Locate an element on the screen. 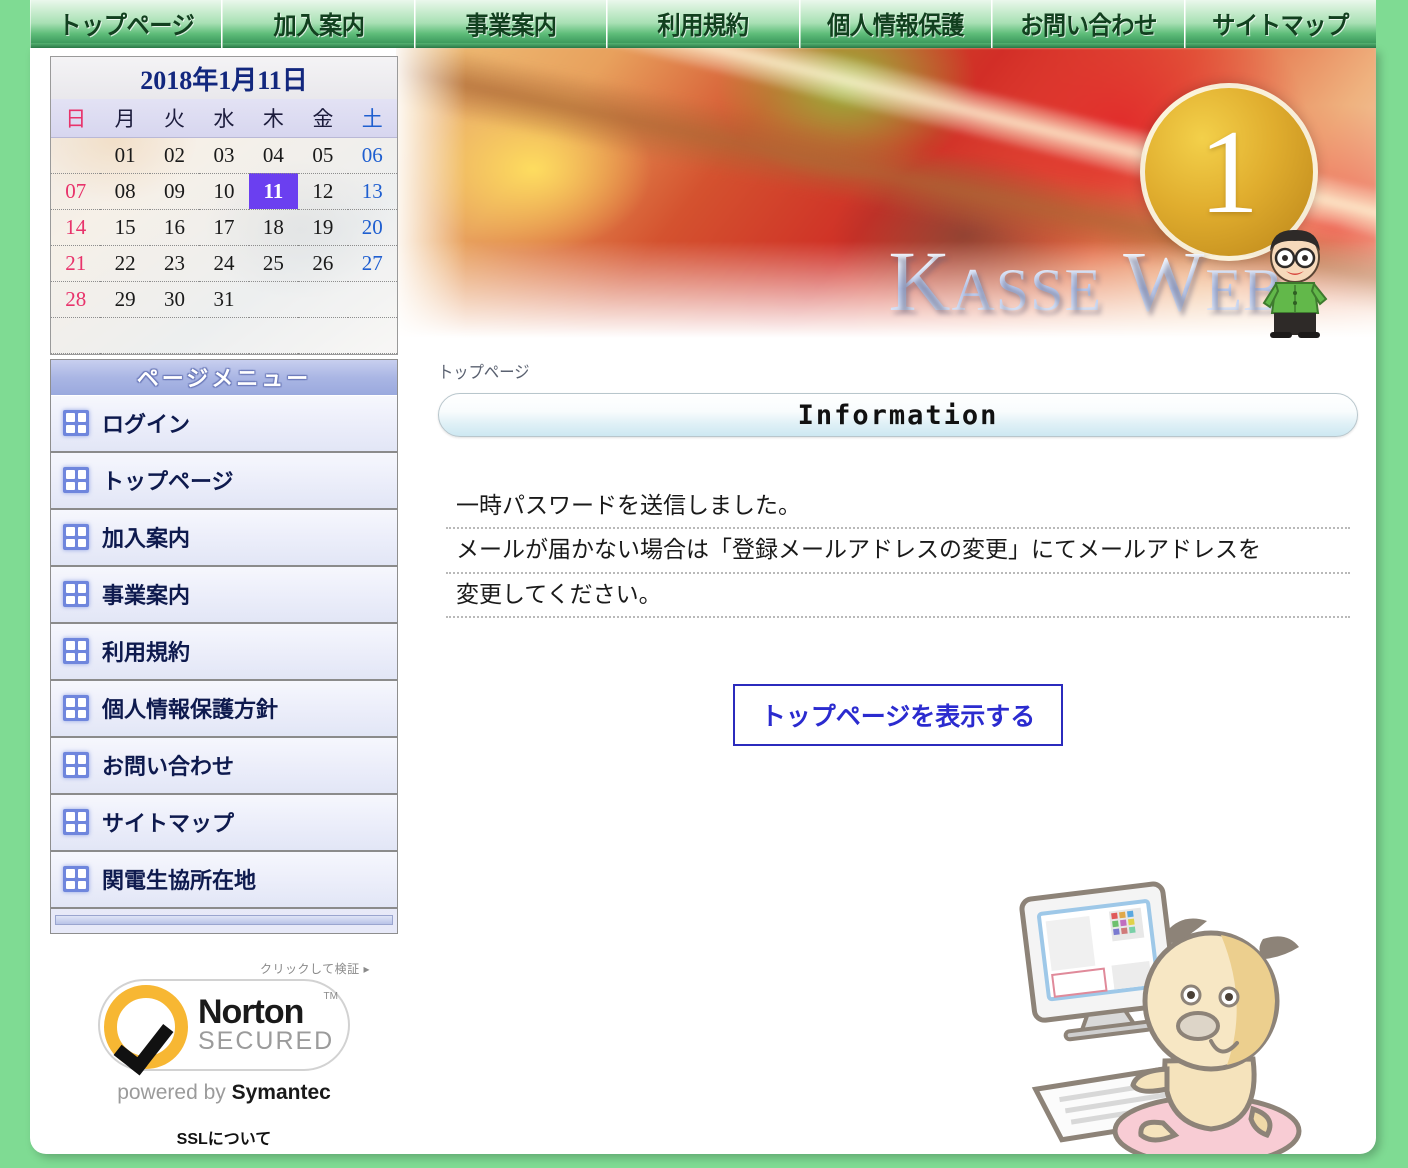 The width and height of the screenshot is (1408, 1168). calendar-spacer is located at coordinates (224, 335).